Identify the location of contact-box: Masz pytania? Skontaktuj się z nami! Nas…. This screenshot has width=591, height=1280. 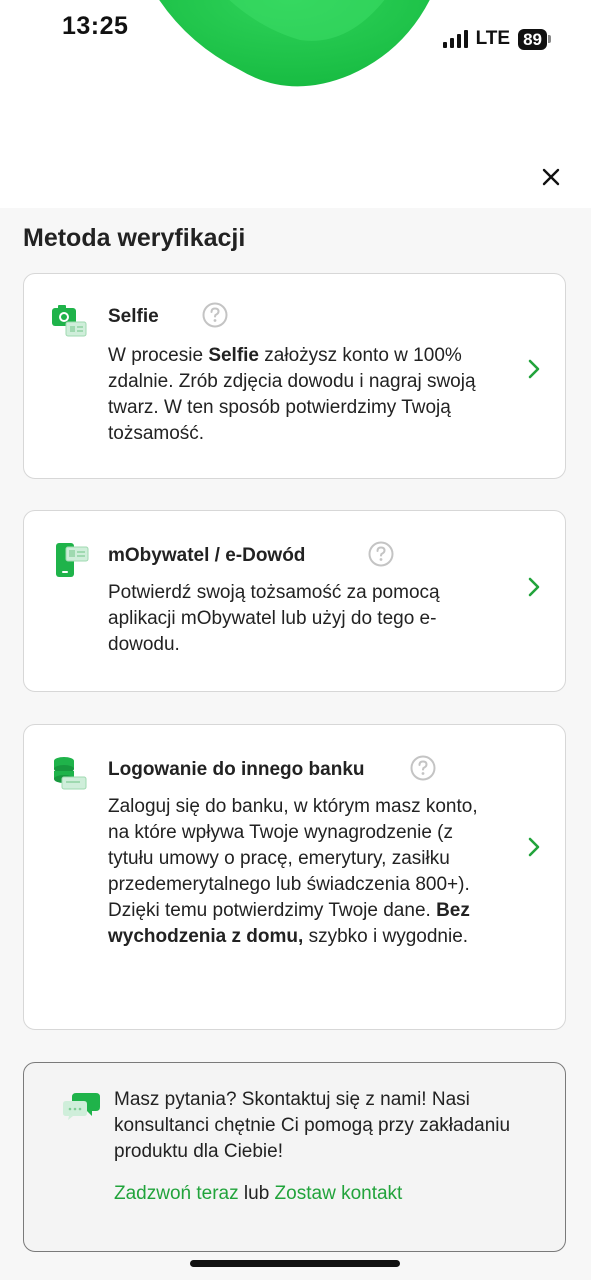
(294, 1157).